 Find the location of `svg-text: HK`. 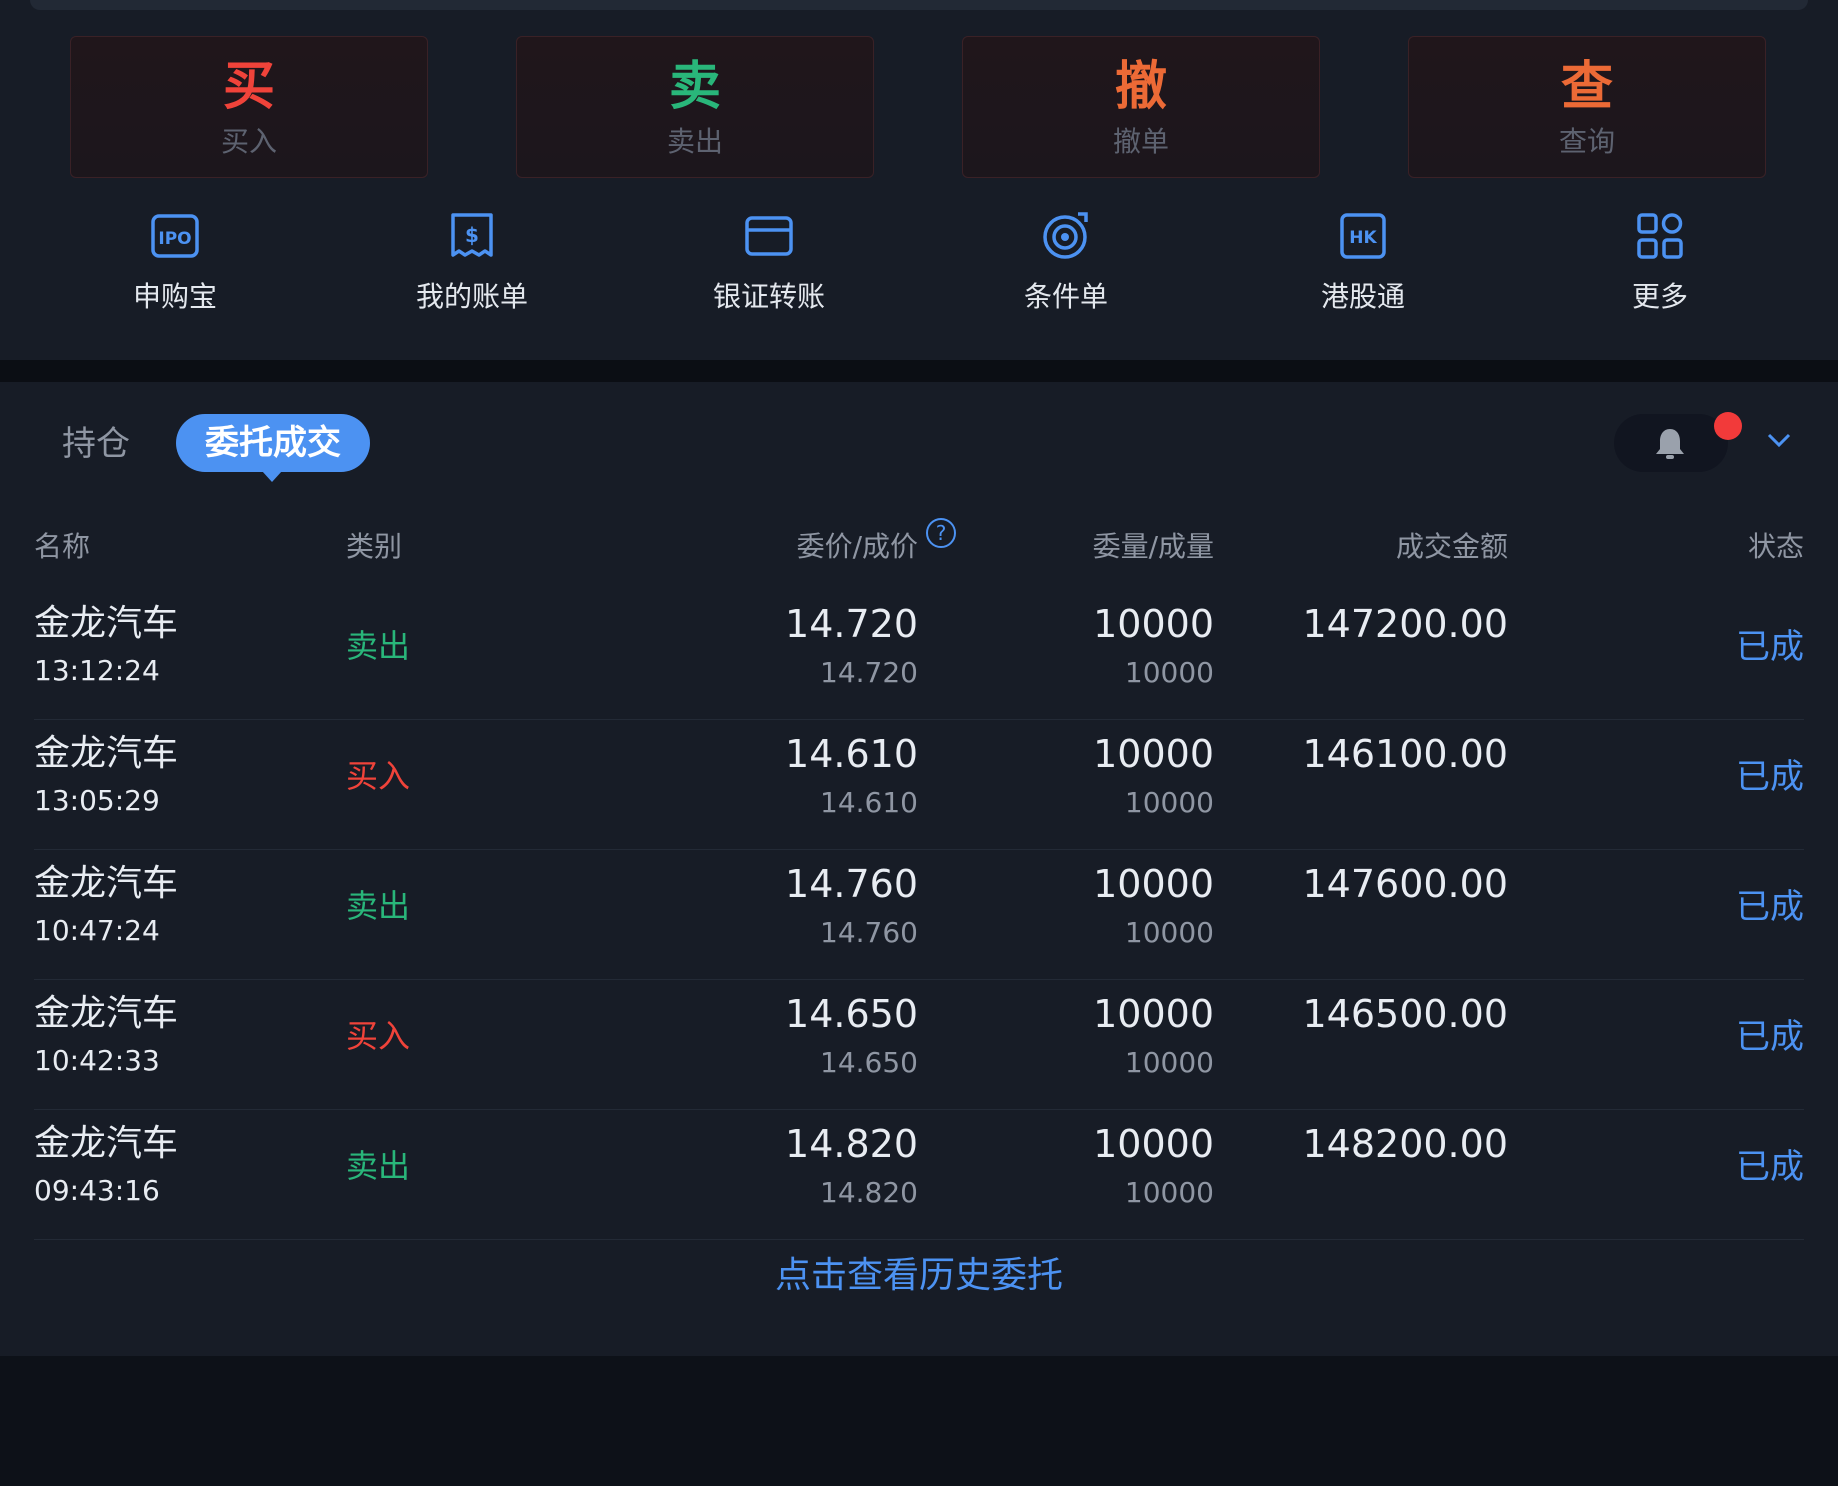

svg-text: HK is located at coordinates (1363, 238).